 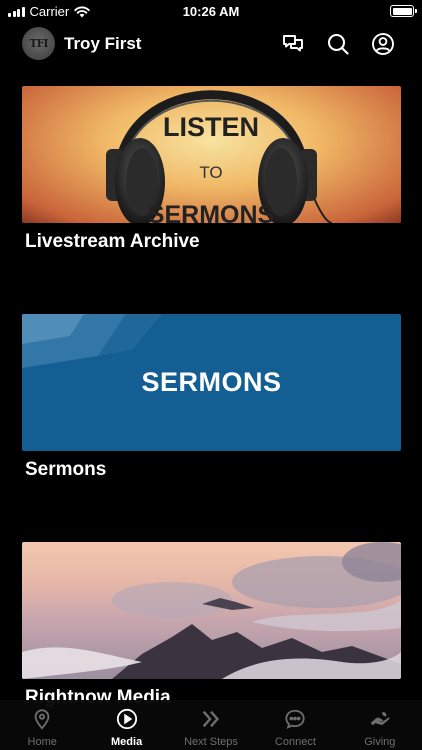 I want to click on tab-label: Giving, so click(x=380, y=742).